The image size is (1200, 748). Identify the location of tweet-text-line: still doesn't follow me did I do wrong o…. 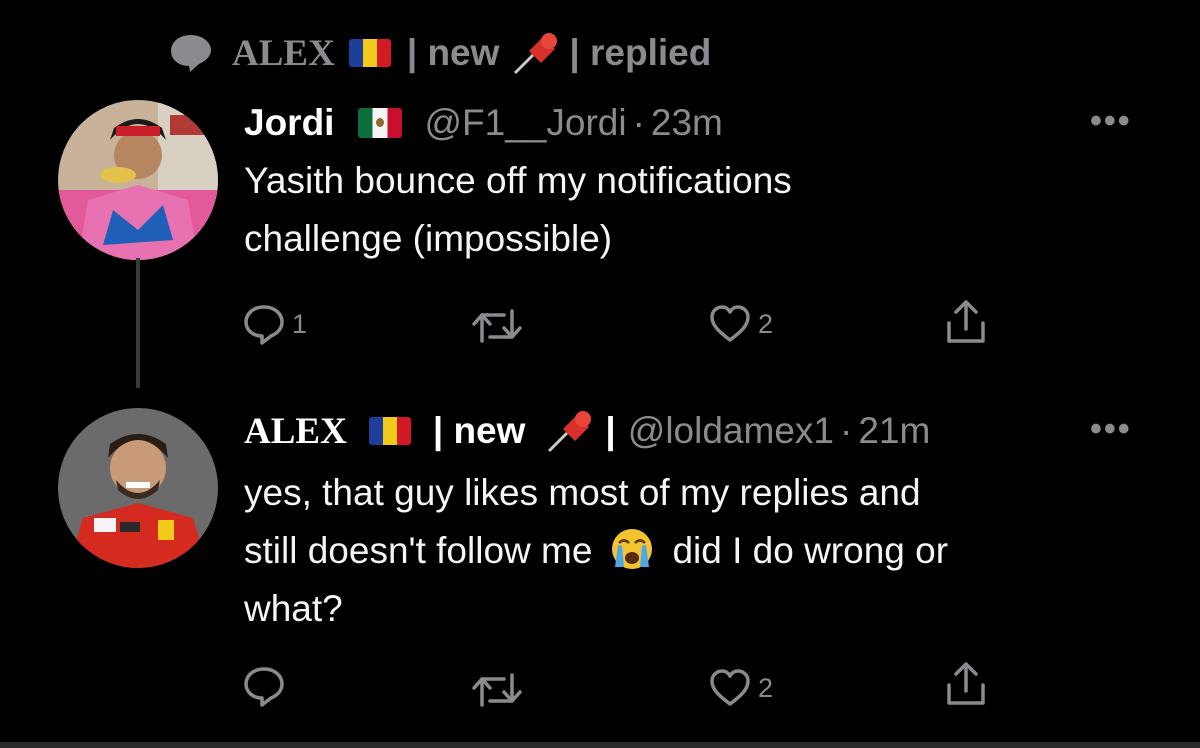
(704, 551).